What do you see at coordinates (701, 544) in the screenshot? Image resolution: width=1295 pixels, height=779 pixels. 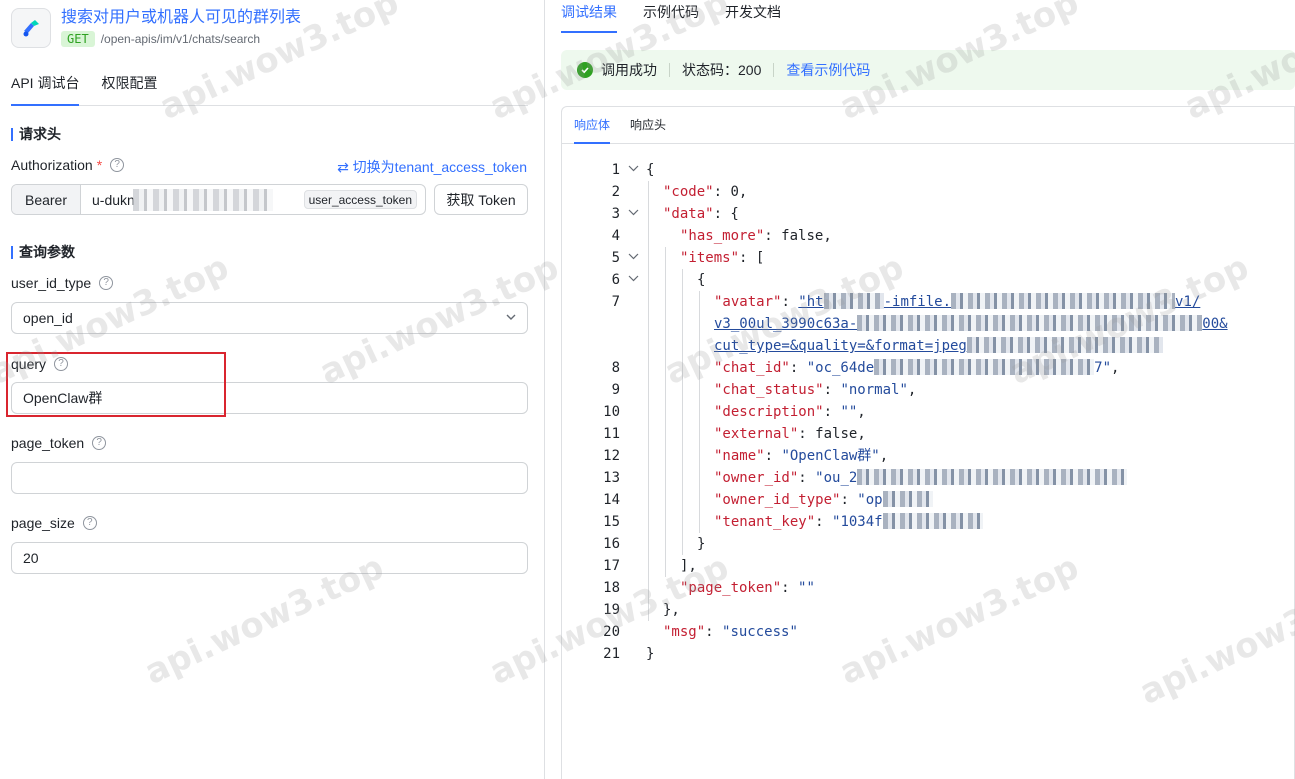 I see `code-text: }` at bounding box center [701, 544].